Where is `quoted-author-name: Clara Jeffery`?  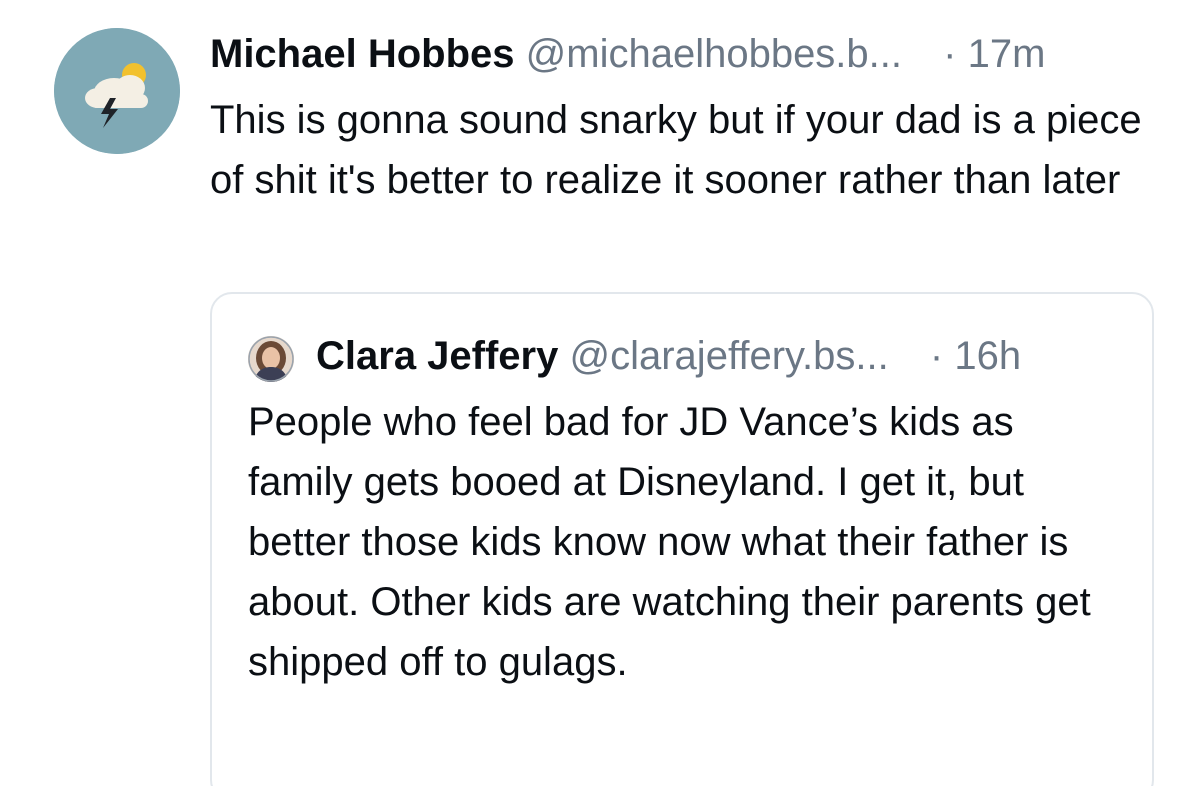 quoted-author-name: Clara Jeffery is located at coordinates (437, 356).